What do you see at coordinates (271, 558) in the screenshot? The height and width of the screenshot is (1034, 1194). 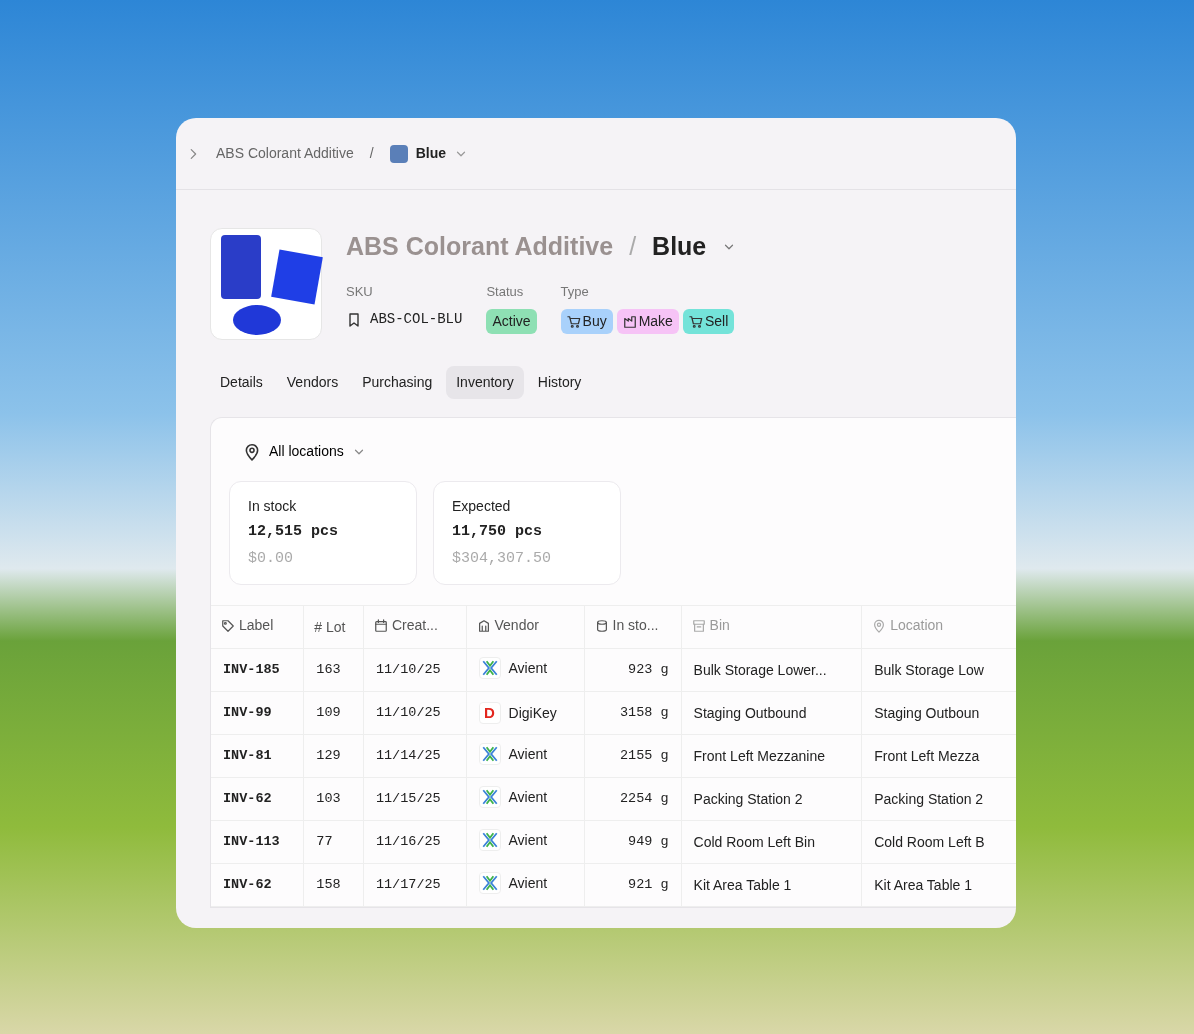 I see `stat-value: $0.00` at bounding box center [271, 558].